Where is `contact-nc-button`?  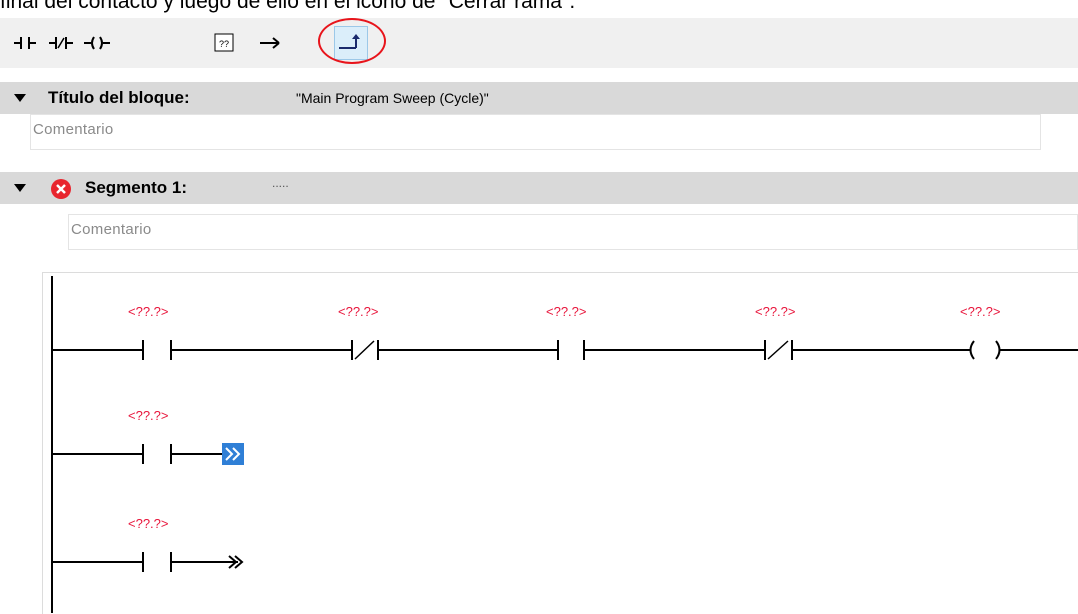
contact-nc-button is located at coordinates (61, 43).